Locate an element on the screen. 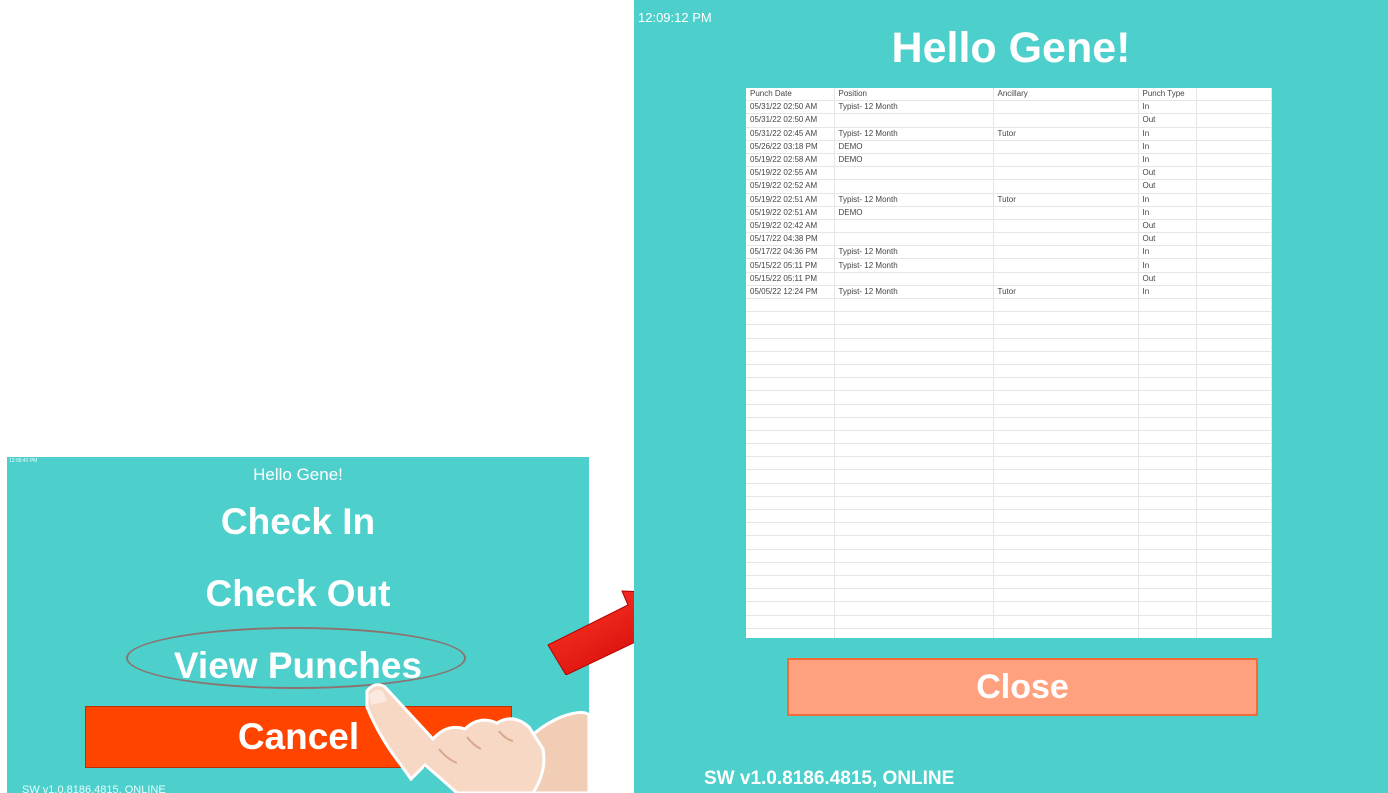 The width and height of the screenshot is (1388, 793). table-row: 05/19/22 02:51 AM Typist- 12 Month Tutor In is located at coordinates (1009, 200).